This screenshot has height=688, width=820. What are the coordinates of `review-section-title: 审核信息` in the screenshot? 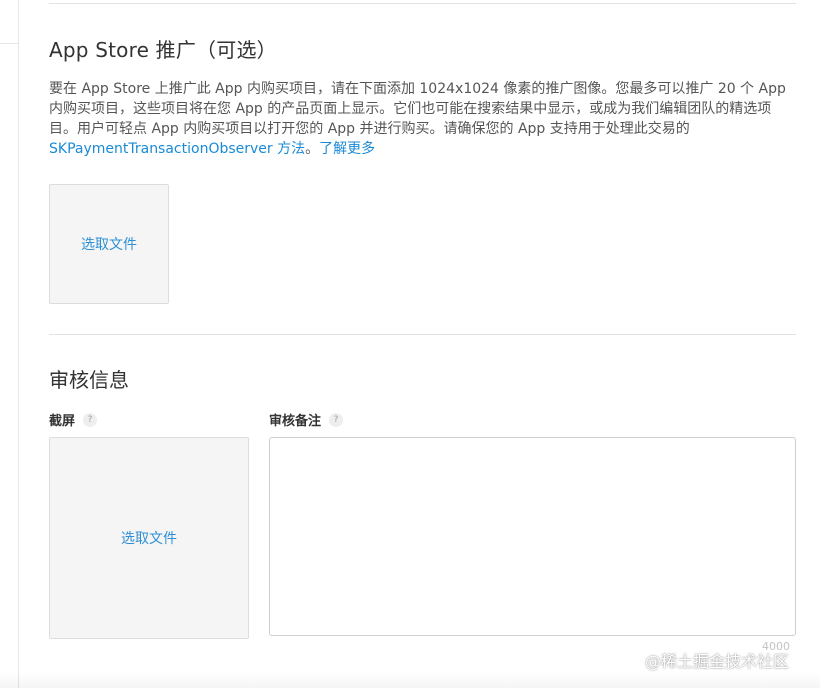 It's located at (89, 380).